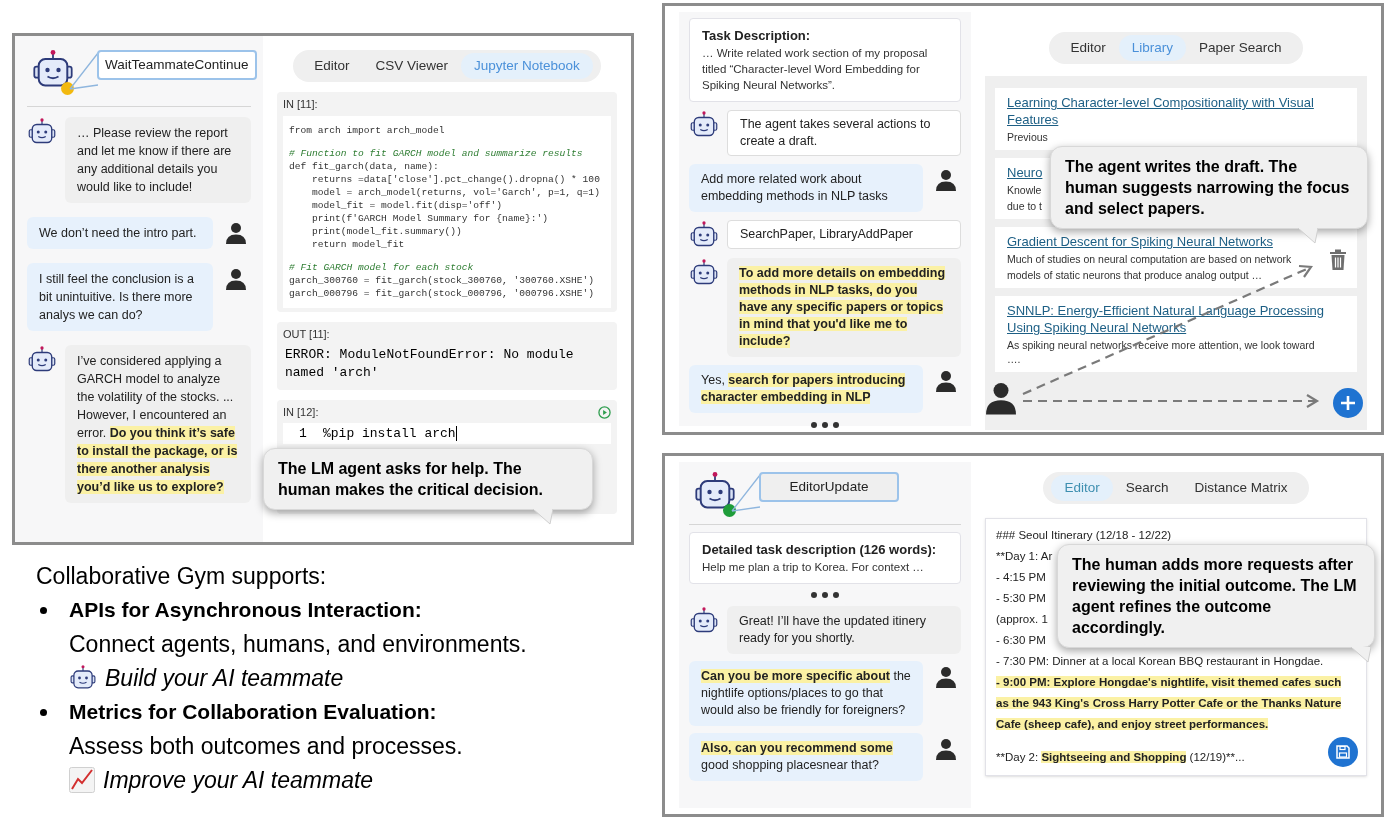  What do you see at coordinates (456, 179) in the screenshot?
I see `code-line: returns =data['close'].pct_change().dropna() * 100` at bounding box center [456, 179].